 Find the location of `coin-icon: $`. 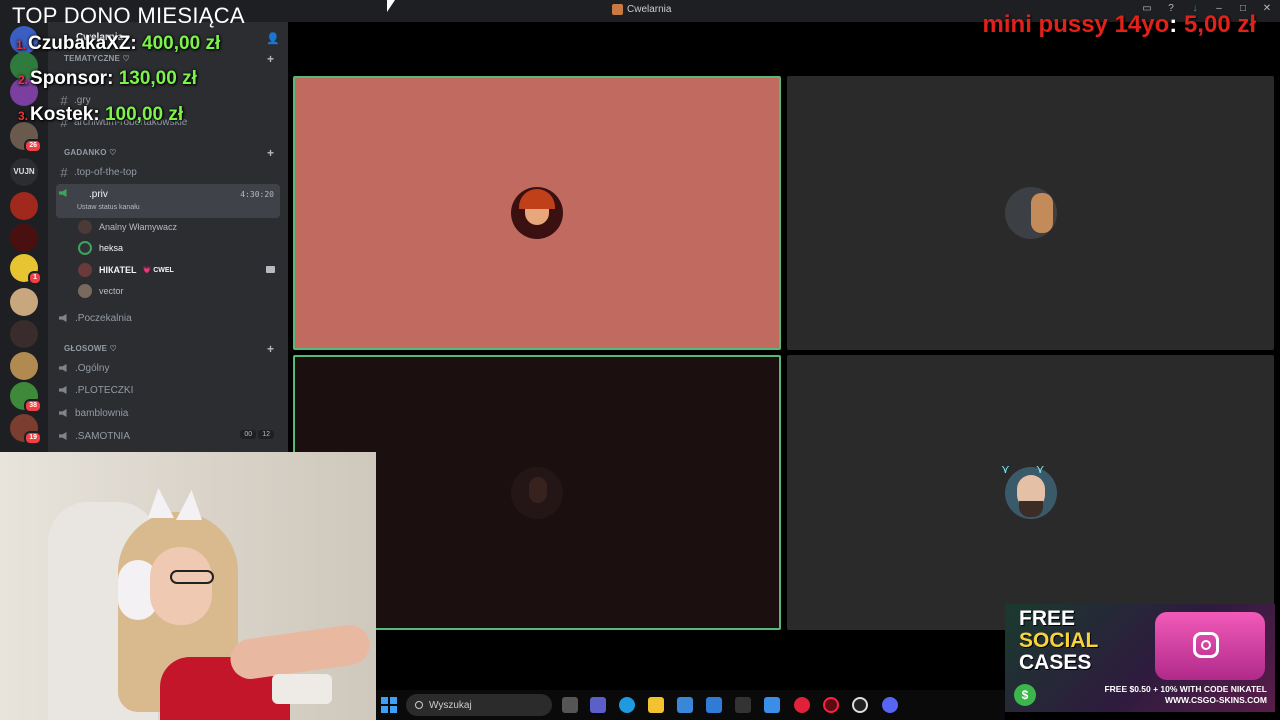

coin-icon: $ is located at coordinates (1025, 695).